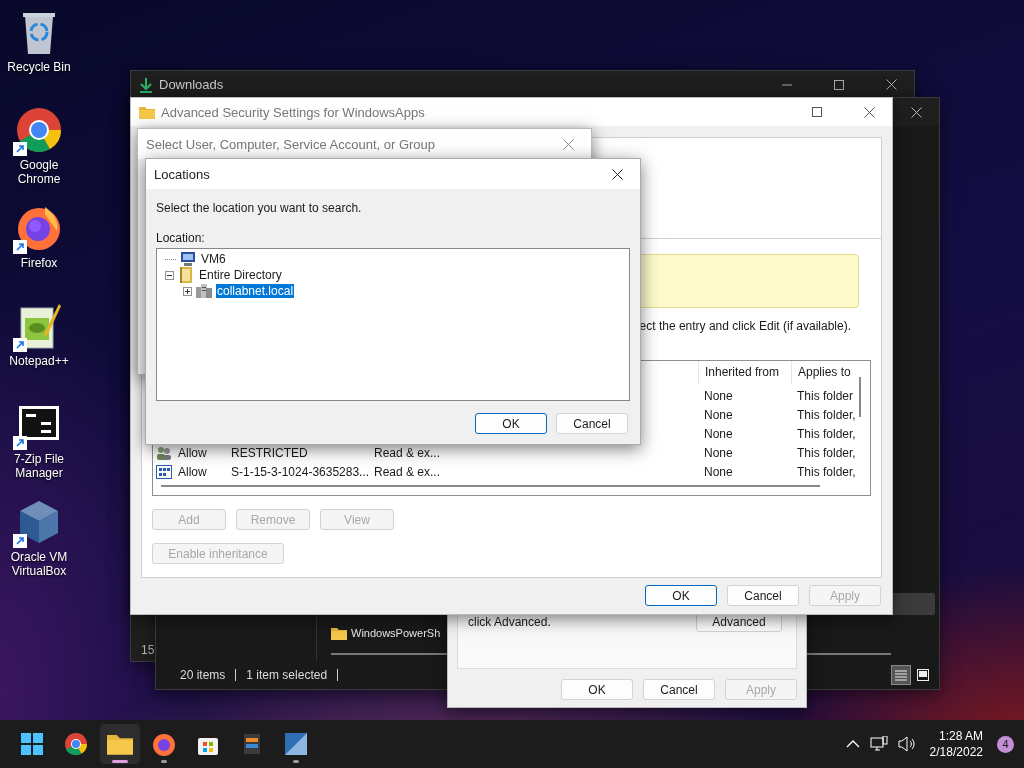 The width and height of the screenshot is (1024, 768). Describe the element at coordinates (32, 744) in the screenshot. I see `windows-logo-icon` at that location.